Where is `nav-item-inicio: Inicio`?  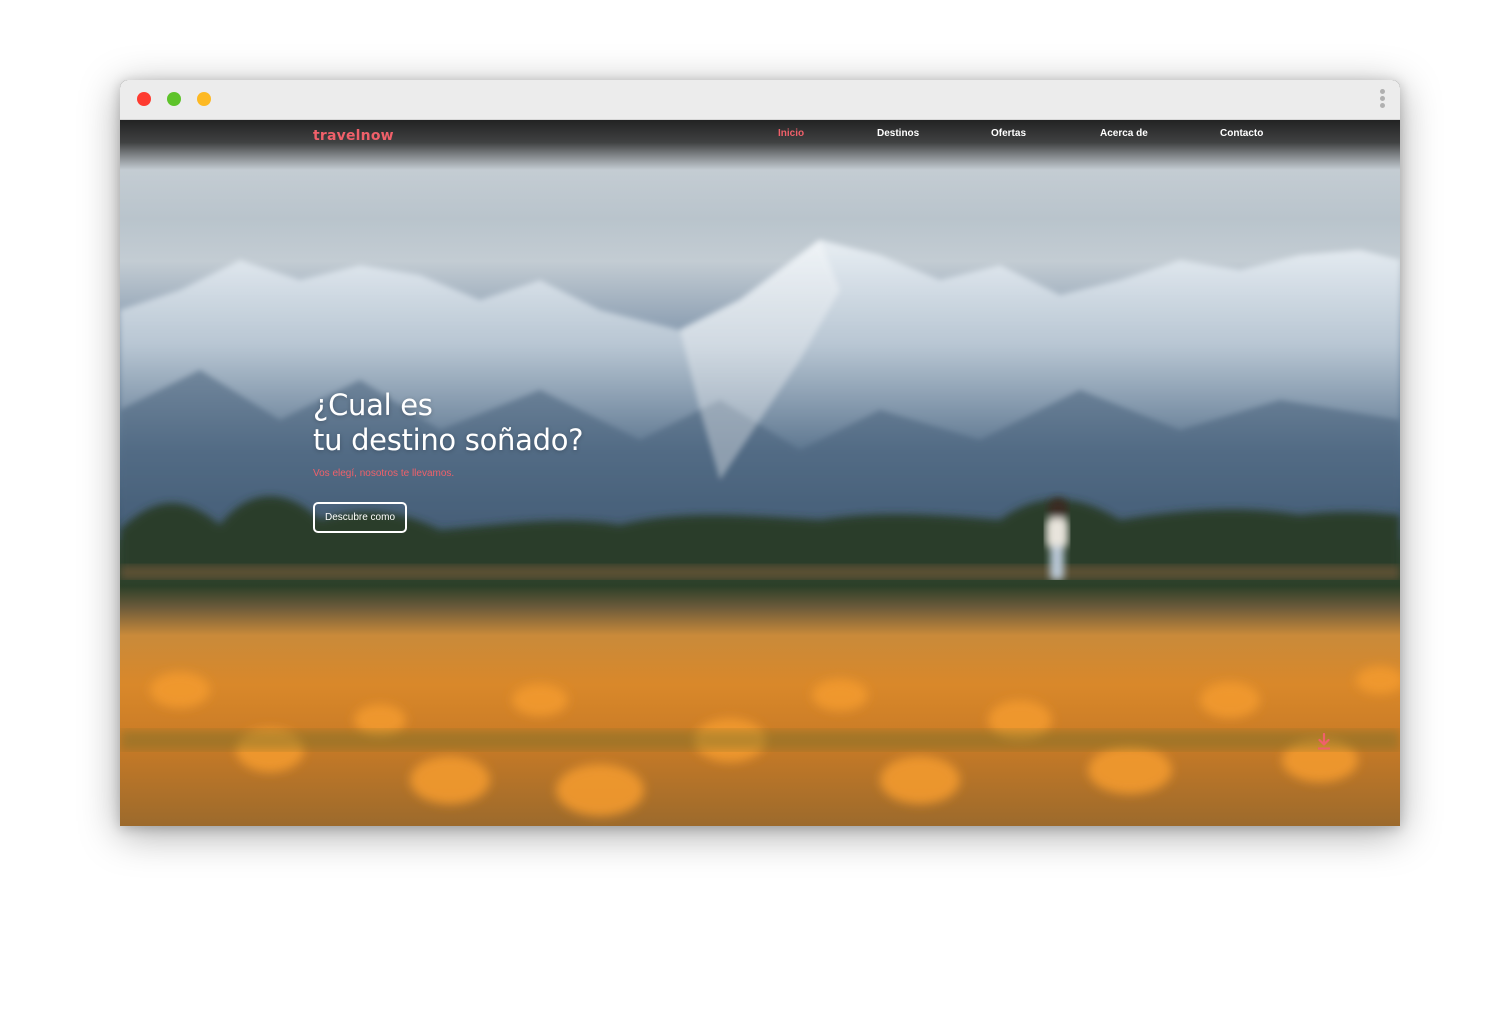 nav-item-inicio: Inicio is located at coordinates (791, 133).